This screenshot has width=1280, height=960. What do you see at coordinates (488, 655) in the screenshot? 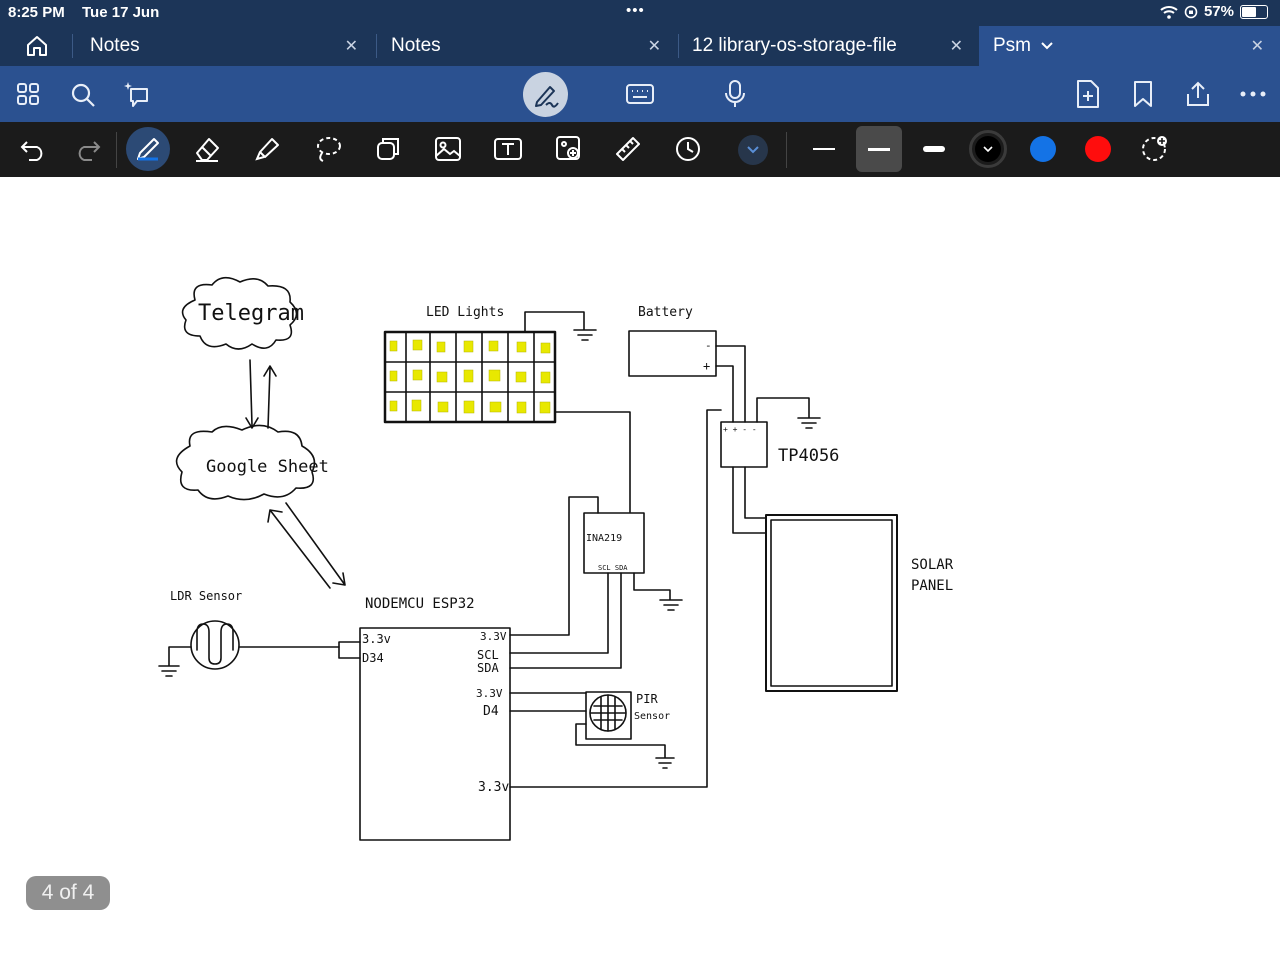
I see `esp32-pin-scl: SCL` at bounding box center [488, 655].